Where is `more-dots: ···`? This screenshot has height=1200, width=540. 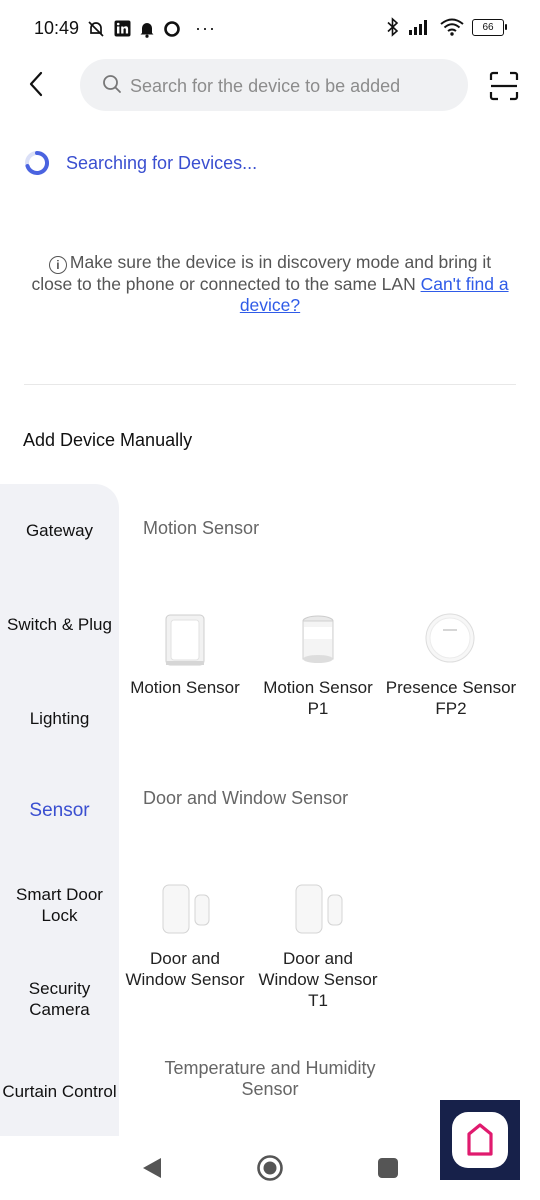
more-dots: ··· is located at coordinates (205, 28).